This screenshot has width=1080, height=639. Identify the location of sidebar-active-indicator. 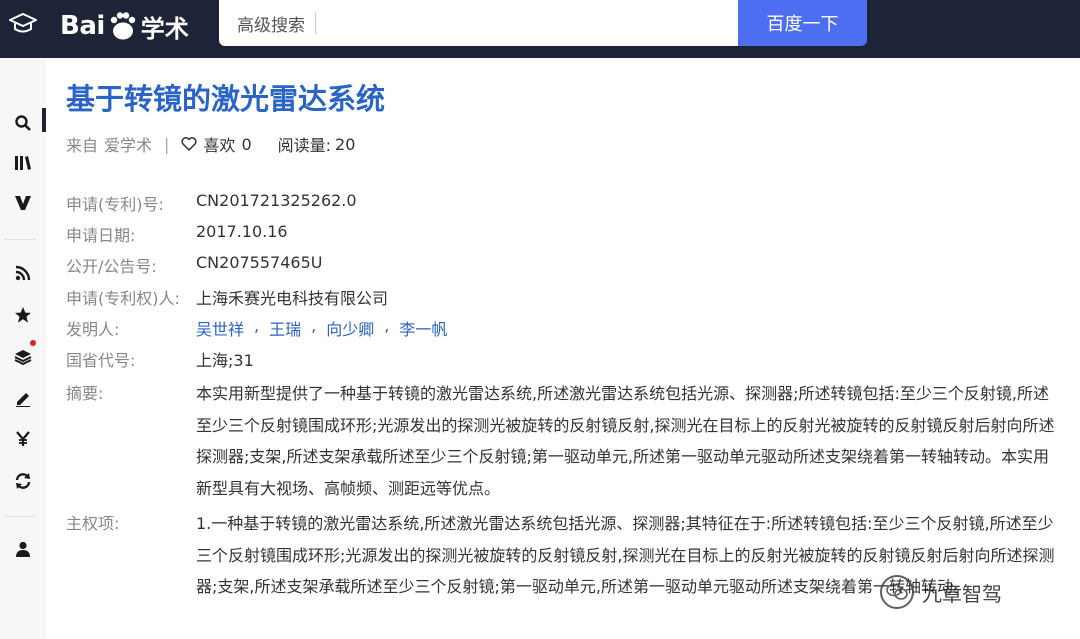
(44, 120).